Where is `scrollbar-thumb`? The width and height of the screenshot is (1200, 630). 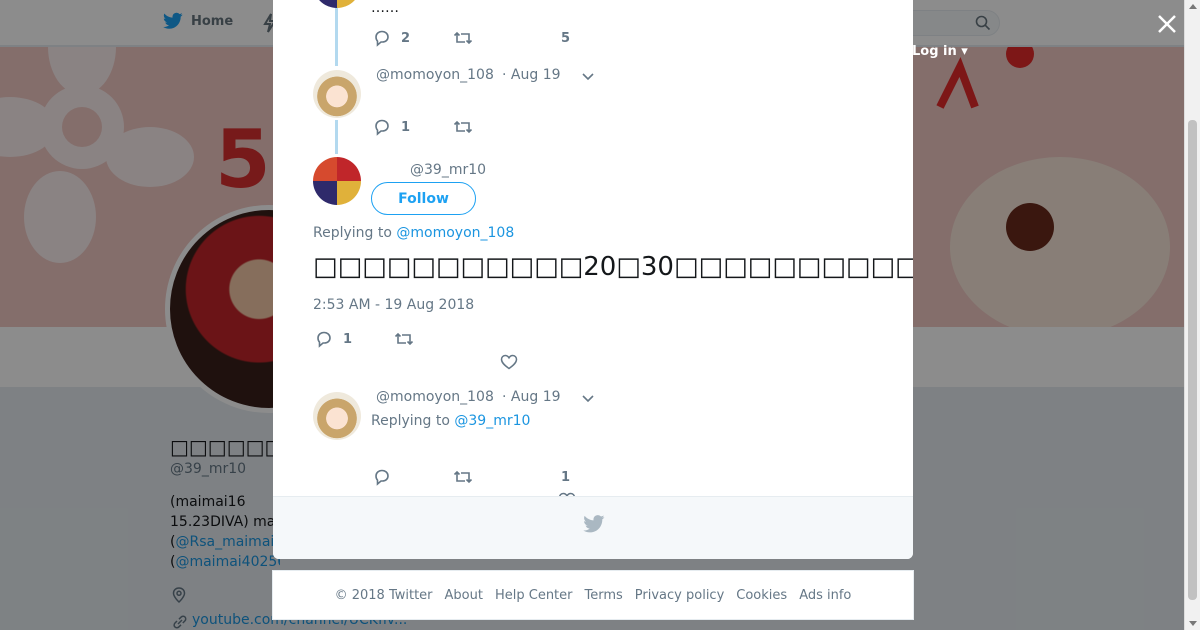 scrollbar-thumb is located at coordinates (1192, 360).